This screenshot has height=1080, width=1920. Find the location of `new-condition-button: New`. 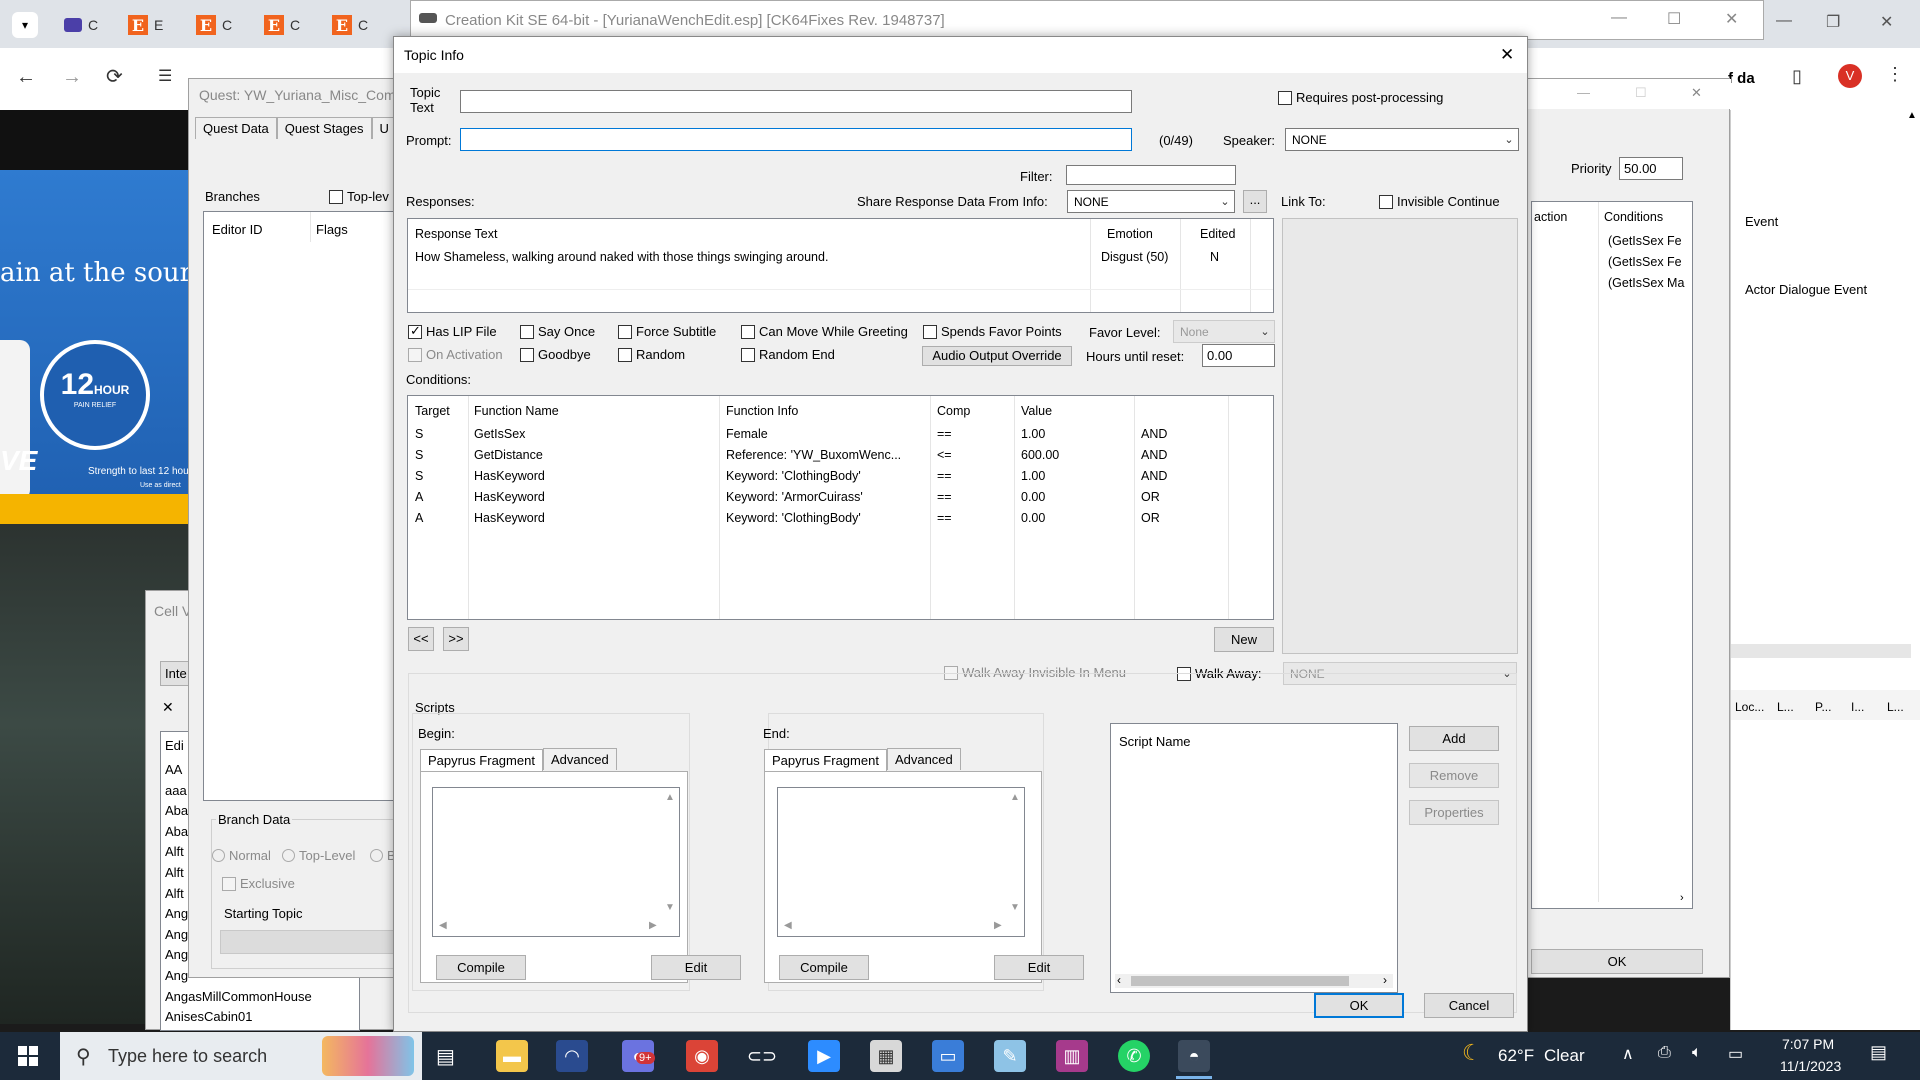

new-condition-button: New is located at coordinates (1244, 639).